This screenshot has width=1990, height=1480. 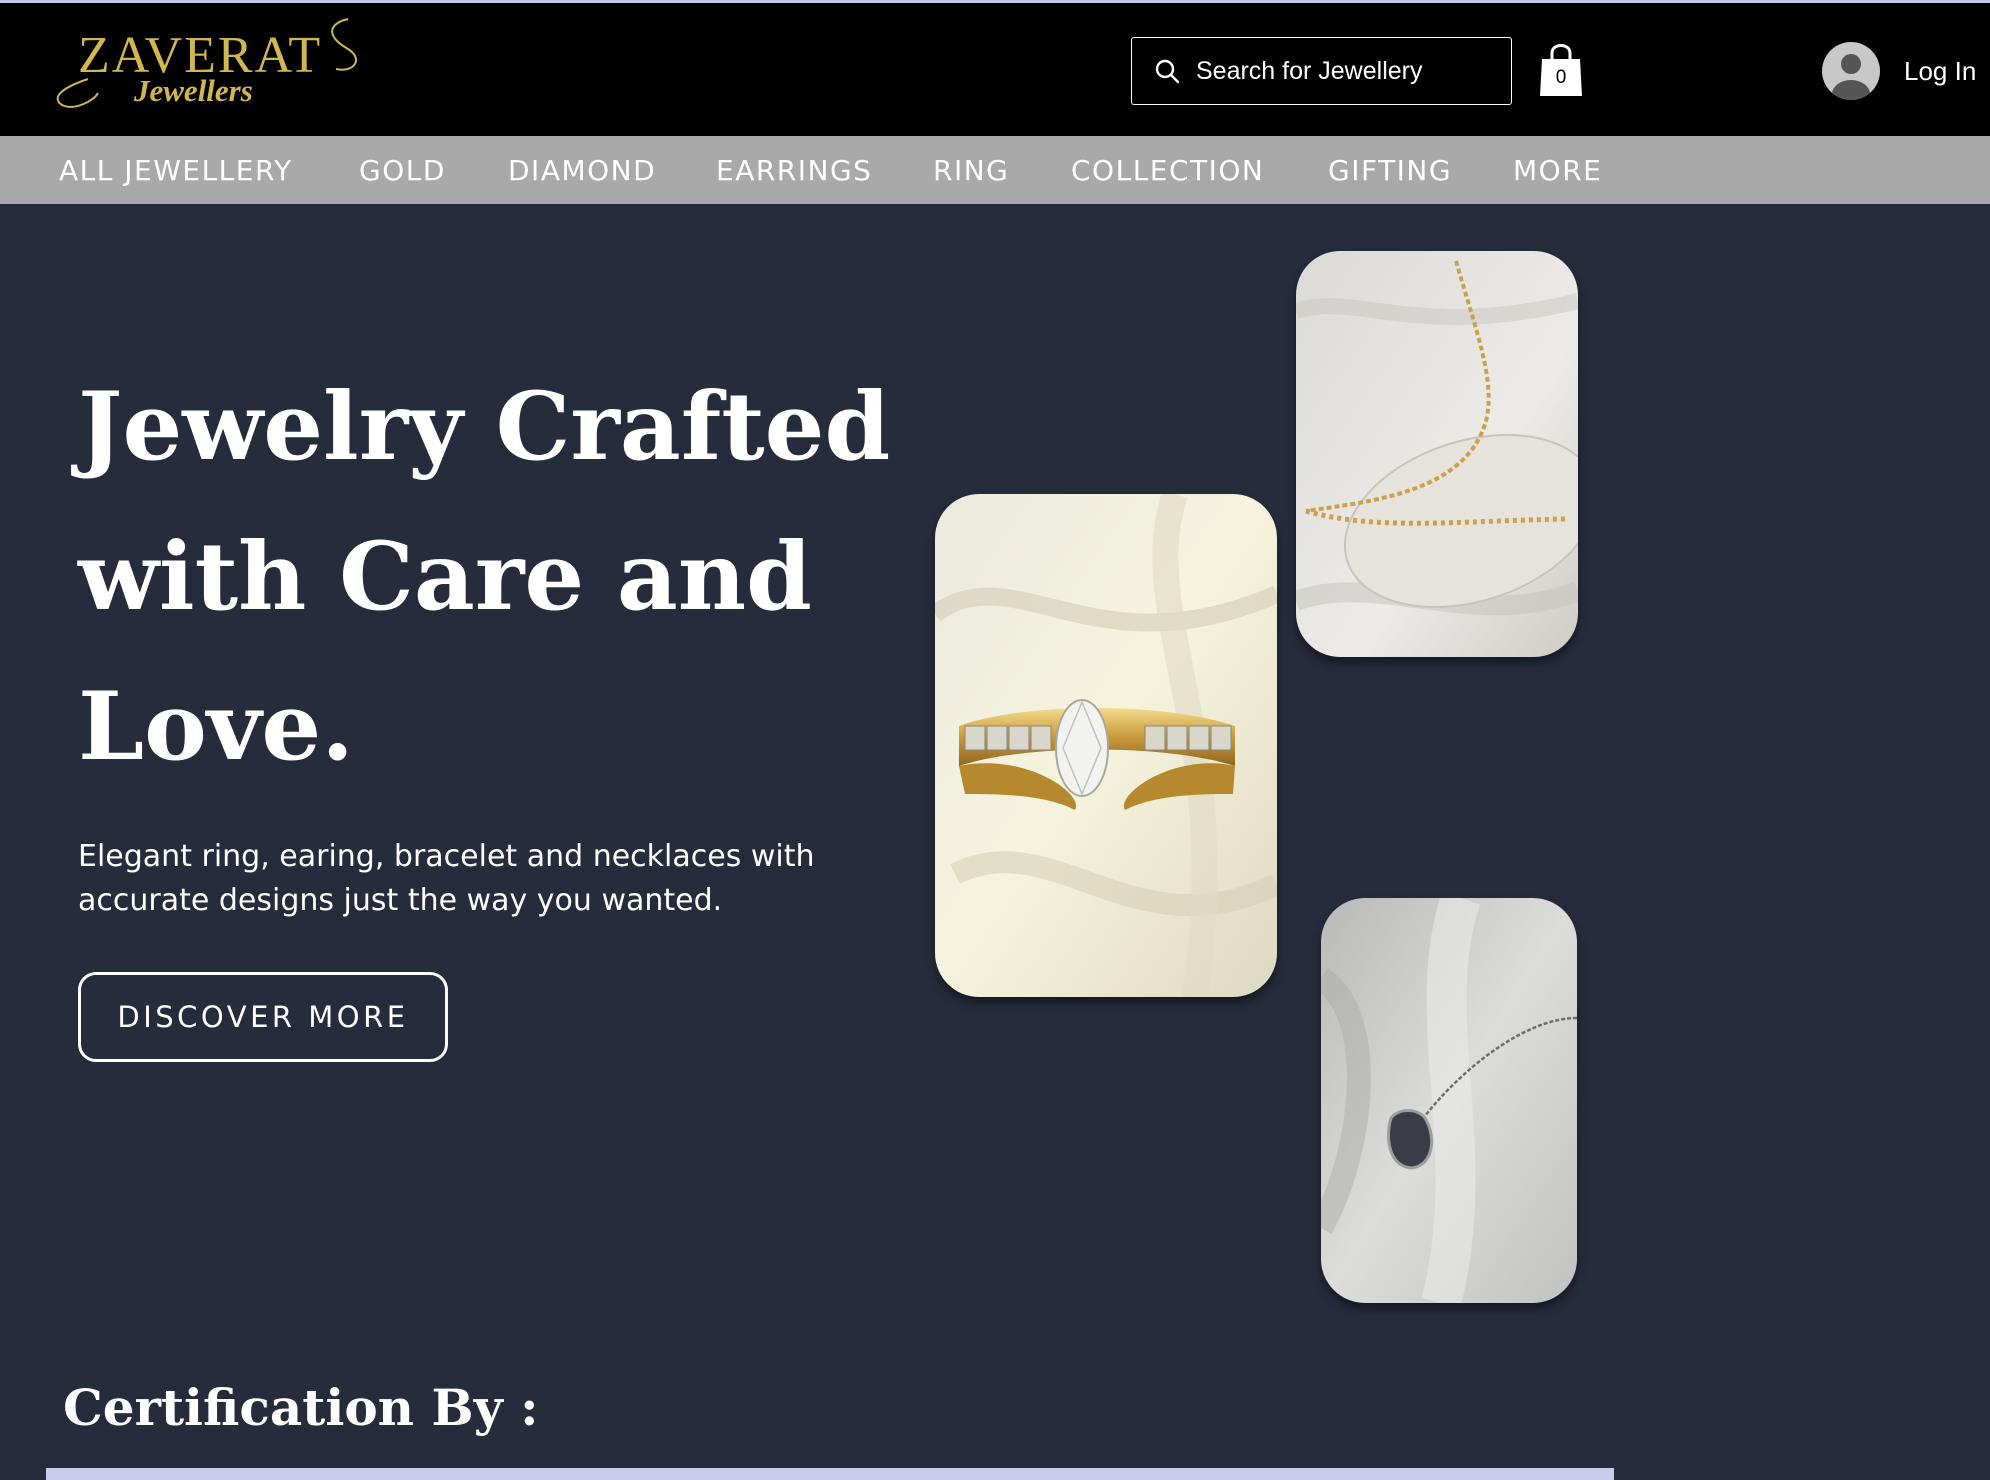 What do you see at coordinates (1940, 70) in the screenshot?
I see `login-label: Log In` at bounding box center [1940, 70].